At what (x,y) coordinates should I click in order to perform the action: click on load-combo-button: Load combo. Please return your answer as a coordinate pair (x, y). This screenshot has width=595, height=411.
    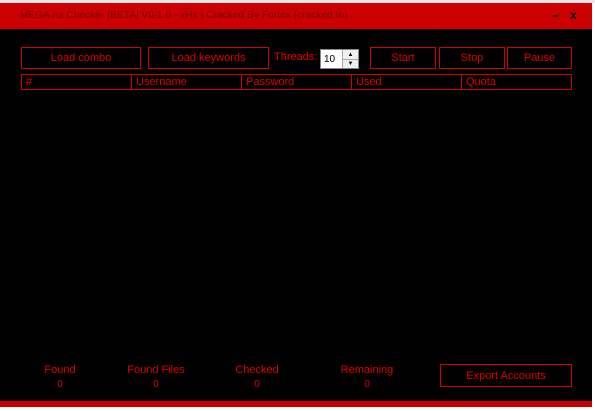
    Looking at the image, I should click on (81, 58).